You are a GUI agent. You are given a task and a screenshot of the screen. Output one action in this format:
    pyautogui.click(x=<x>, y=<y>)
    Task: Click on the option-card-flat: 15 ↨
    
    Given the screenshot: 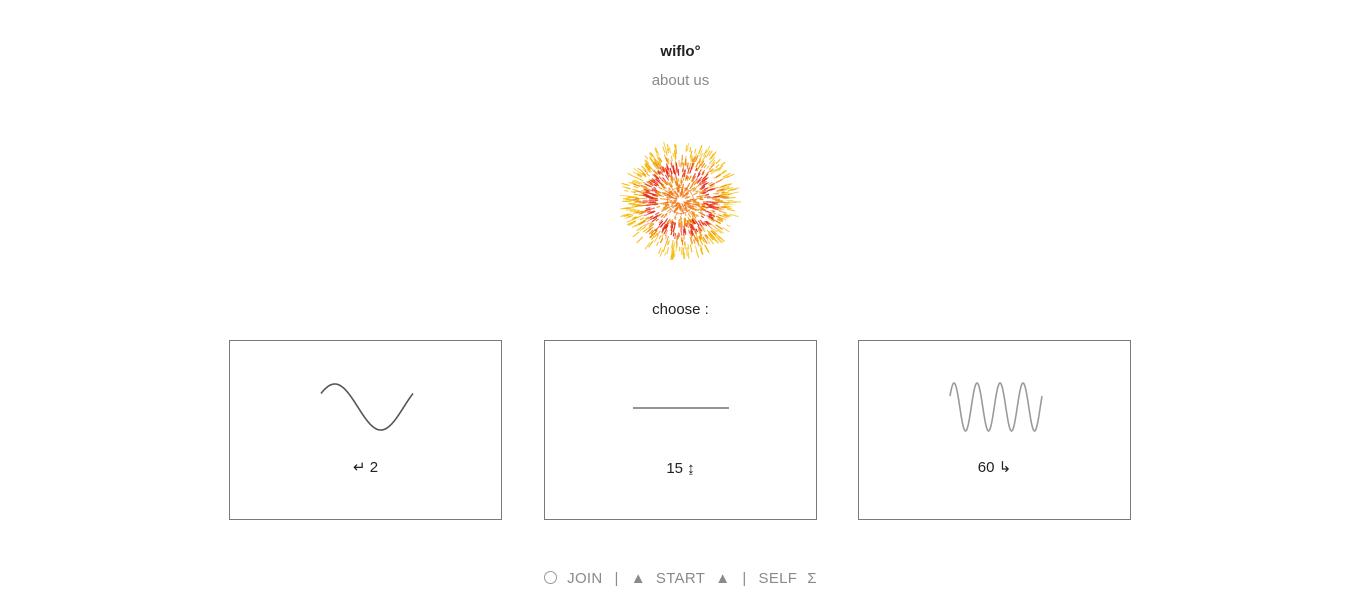 What is the action you would take?
    pyautogui.click(x=680, y=430)
    